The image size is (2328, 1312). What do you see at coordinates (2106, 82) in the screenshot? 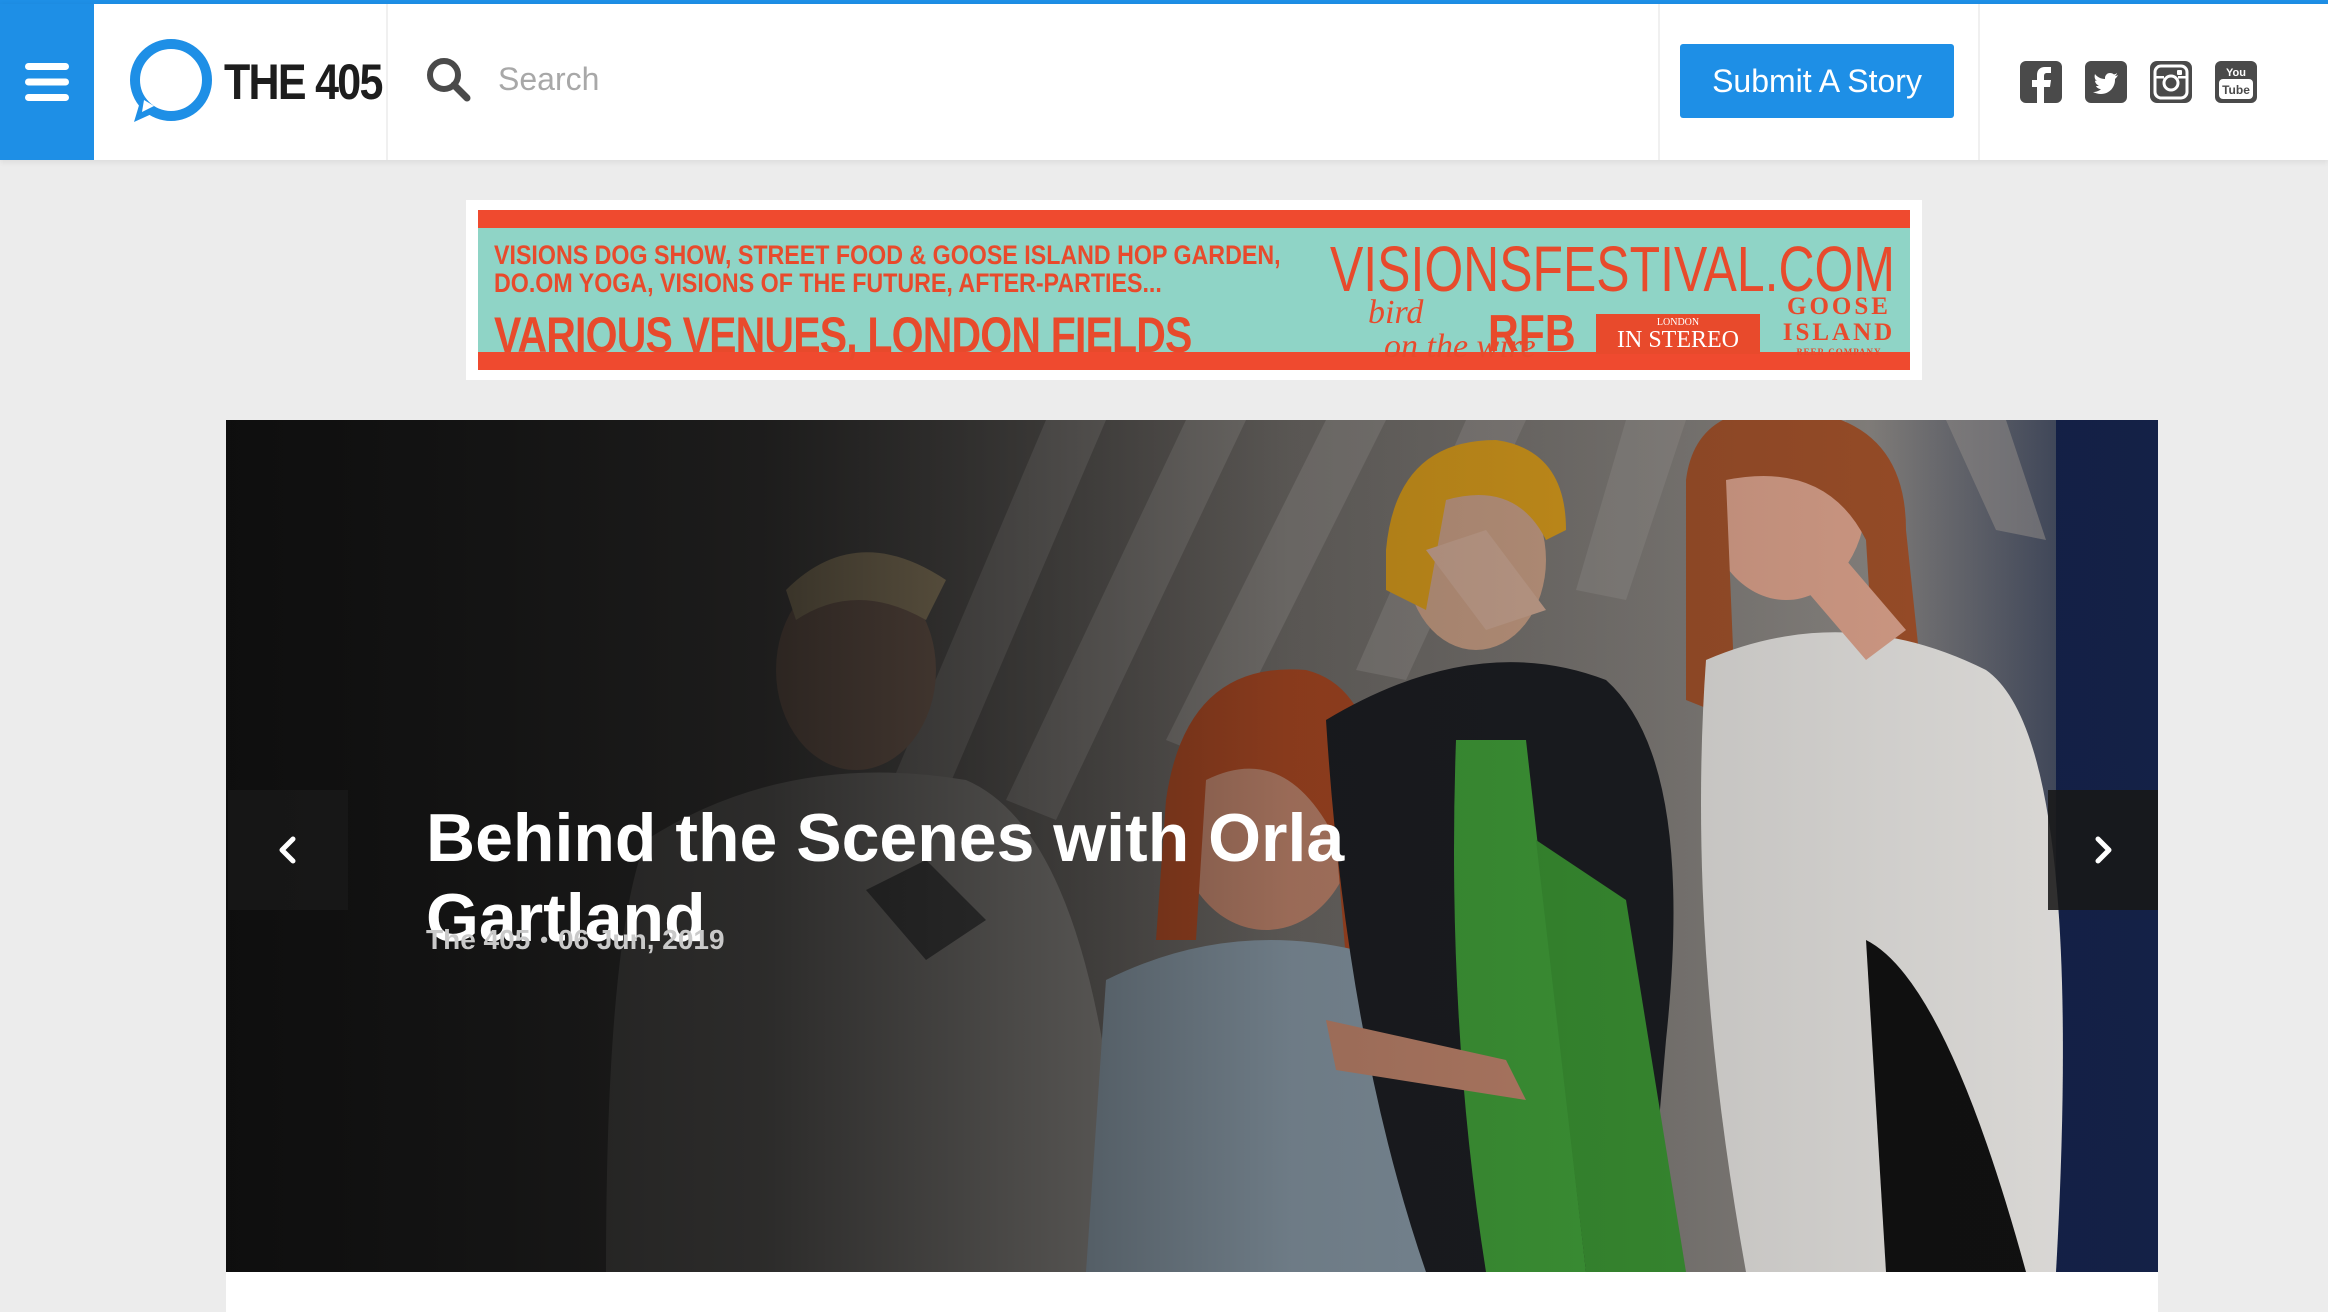
I see `twitter-icon` at bounding box center [2106, 82].